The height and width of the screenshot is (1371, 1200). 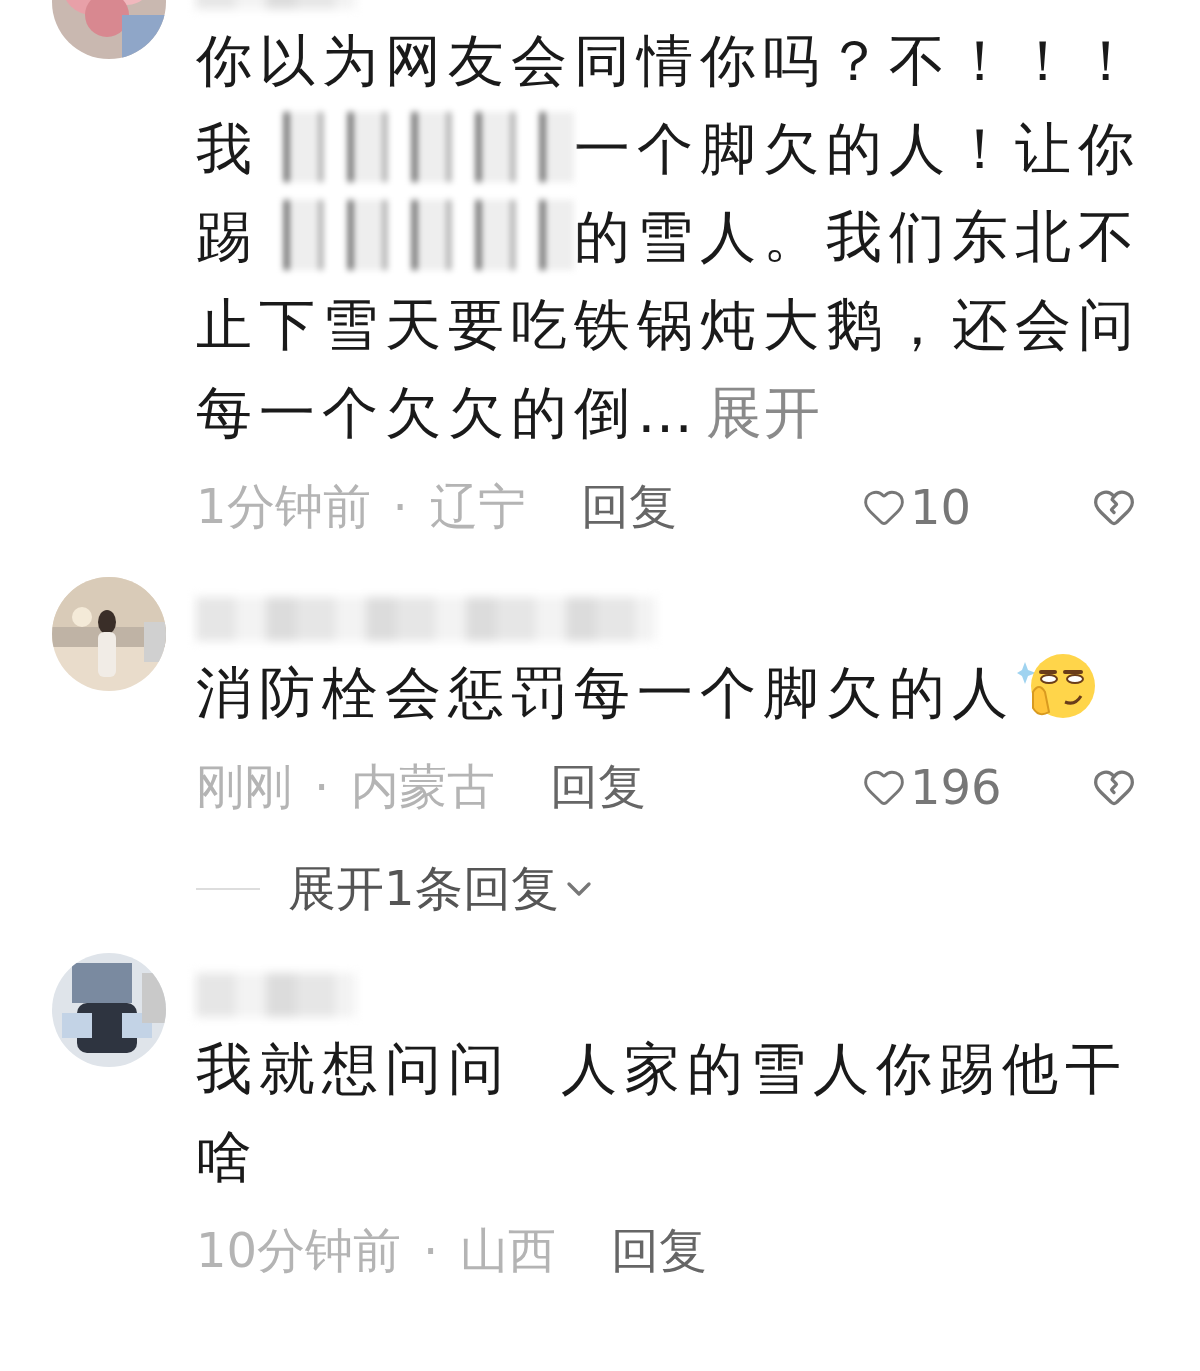 I want to click on comment-location: 辽宁, so click(x=477, y=506).